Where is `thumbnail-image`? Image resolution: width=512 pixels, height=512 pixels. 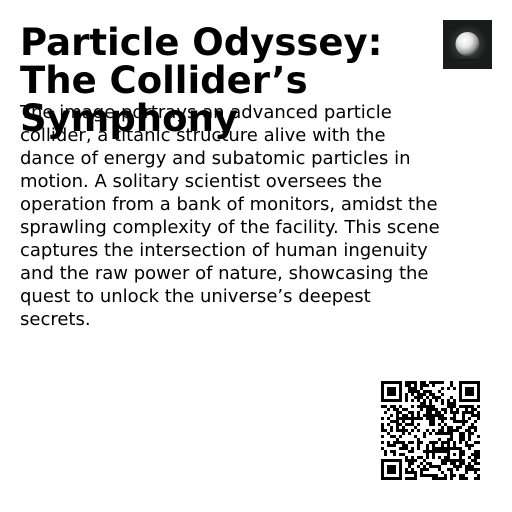 thumbnail-image is located at coordinates (467, 44).